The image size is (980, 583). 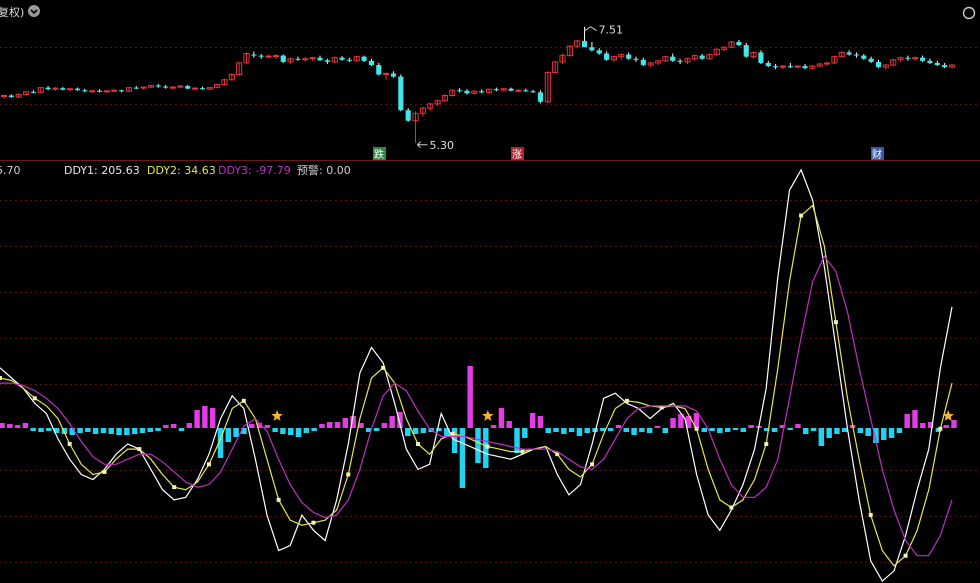 What do you see at coordinates (102, 170) in the screenshot?
I see `ddy1-label: DDY1: 205.63` at bounding box center [102, 170].